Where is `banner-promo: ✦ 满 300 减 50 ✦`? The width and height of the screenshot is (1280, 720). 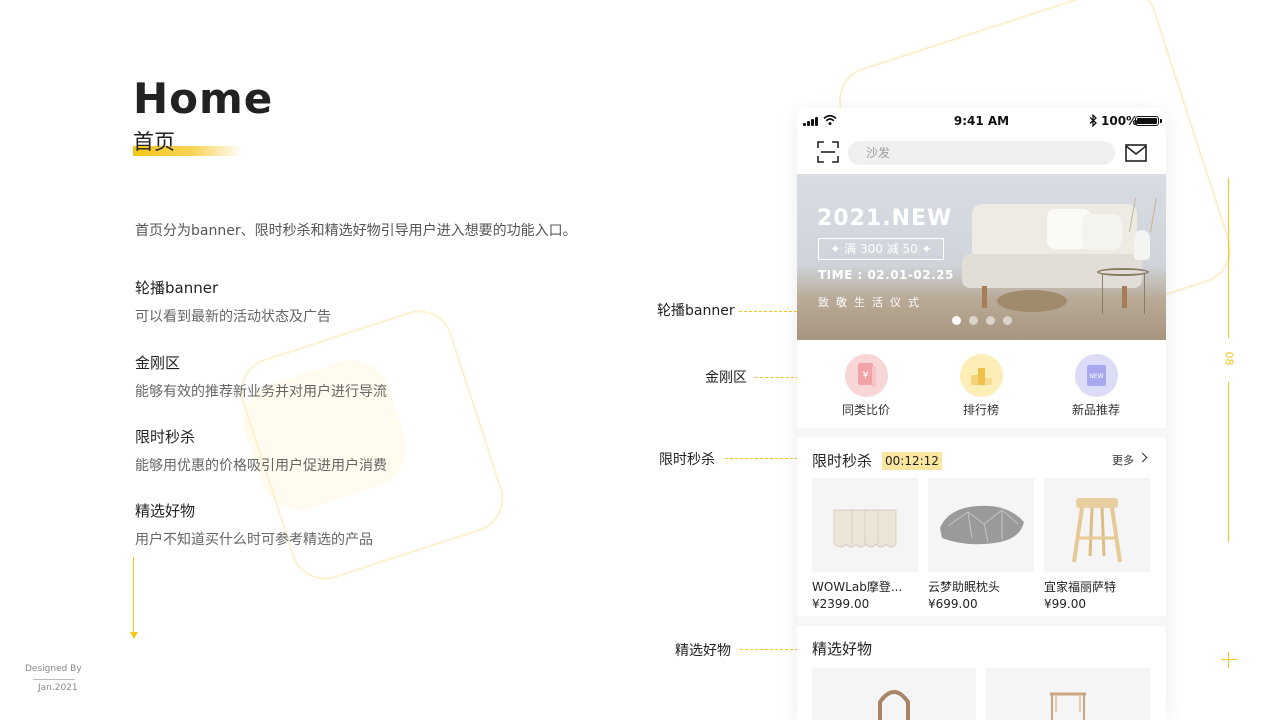 banner-promo: ✦ 满 300 减 50 ✦ is located at coordinates (881, 249).